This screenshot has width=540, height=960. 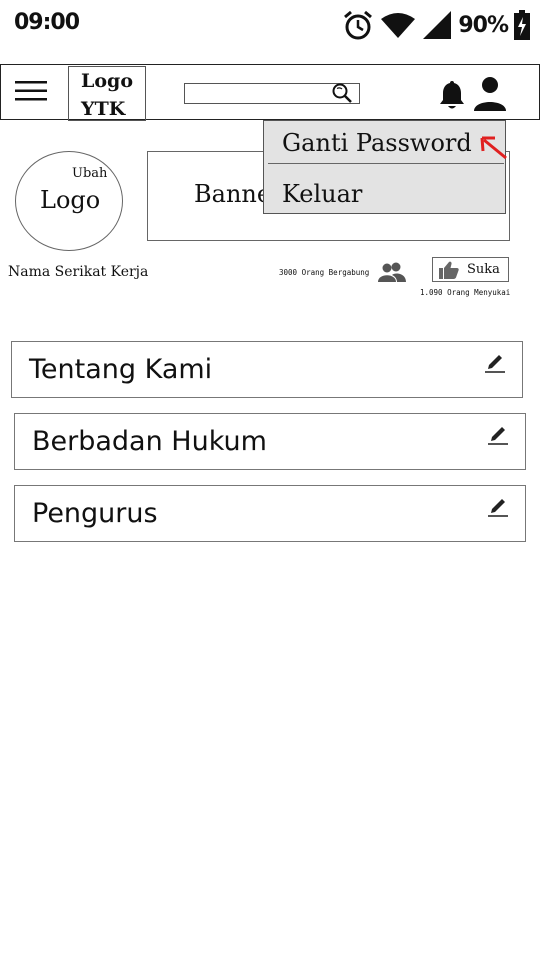 I want to click on menu-item-keluar: Keluar, so click(x=322, y=194).